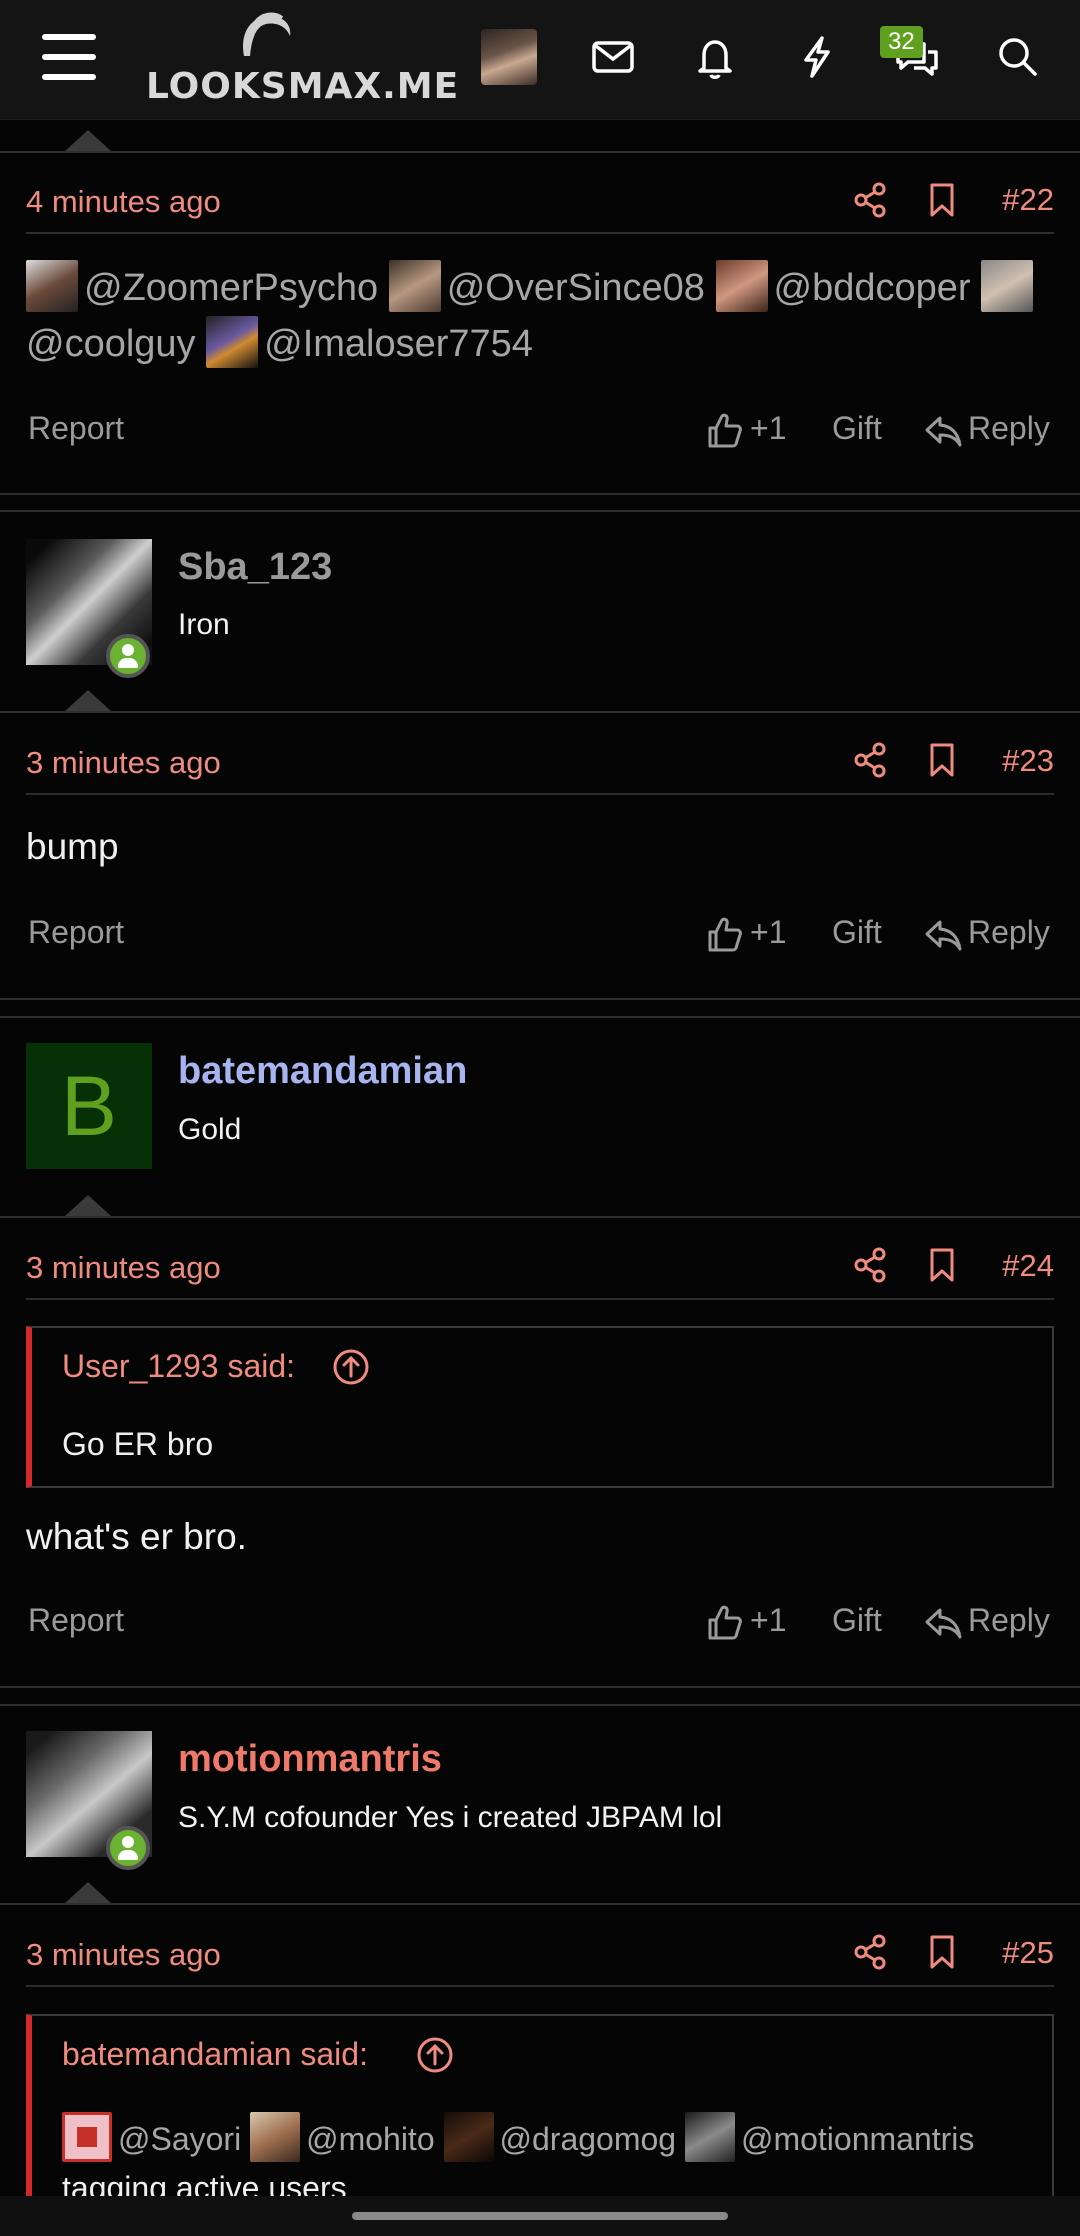  I want to click on post-time: 4 minutes ago, so click(123, 202).